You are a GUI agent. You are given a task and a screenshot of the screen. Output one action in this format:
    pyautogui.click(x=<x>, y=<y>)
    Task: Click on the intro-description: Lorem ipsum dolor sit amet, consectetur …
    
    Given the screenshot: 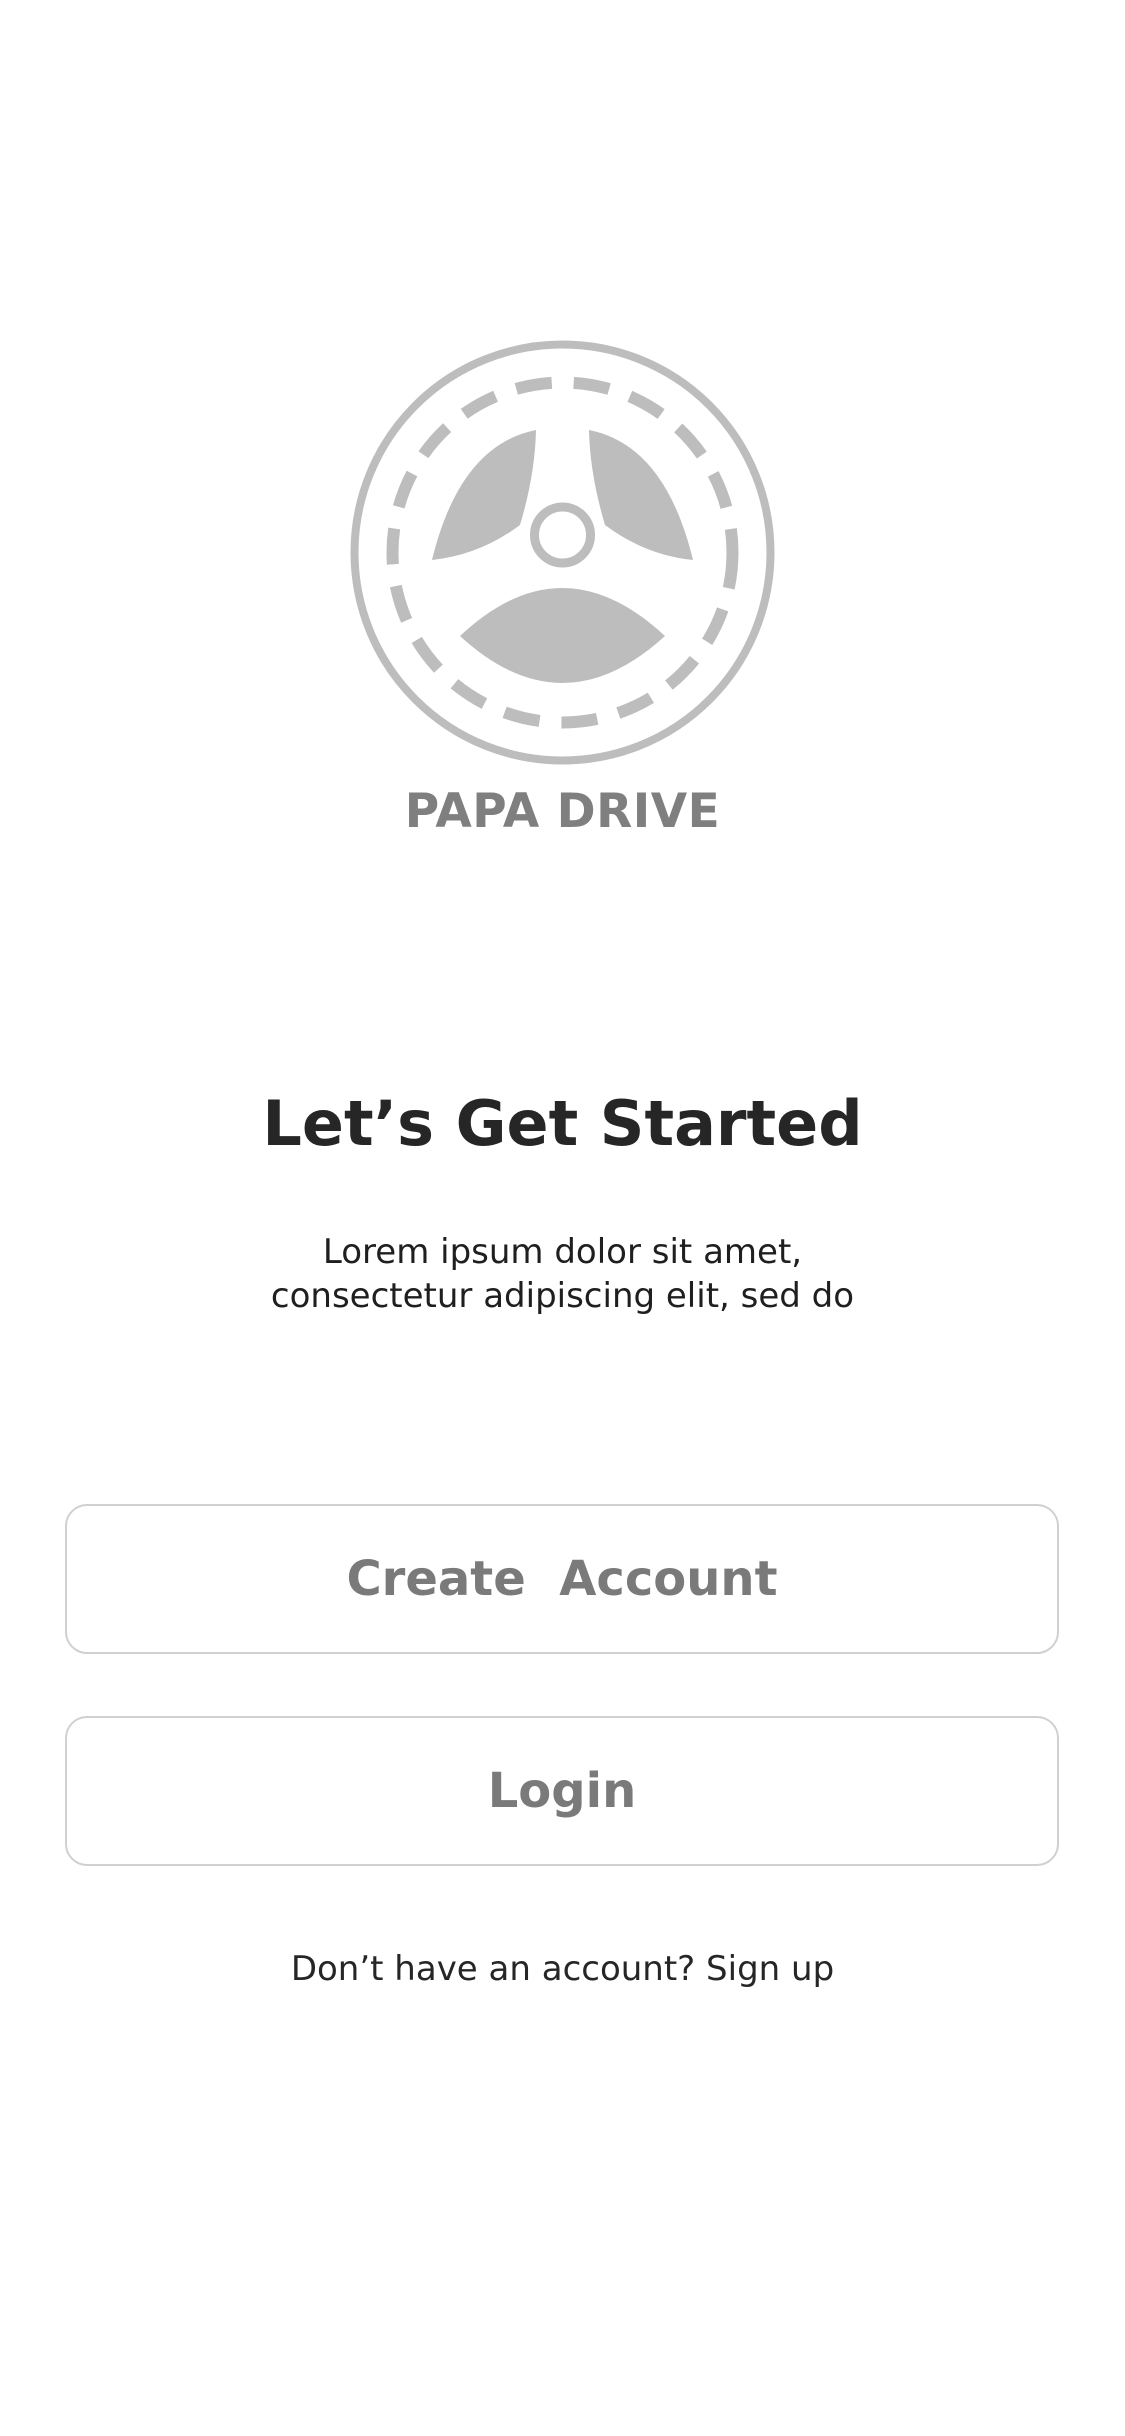 What is the action you would take?
    pyautogui.click(x=562, y=1274)
    